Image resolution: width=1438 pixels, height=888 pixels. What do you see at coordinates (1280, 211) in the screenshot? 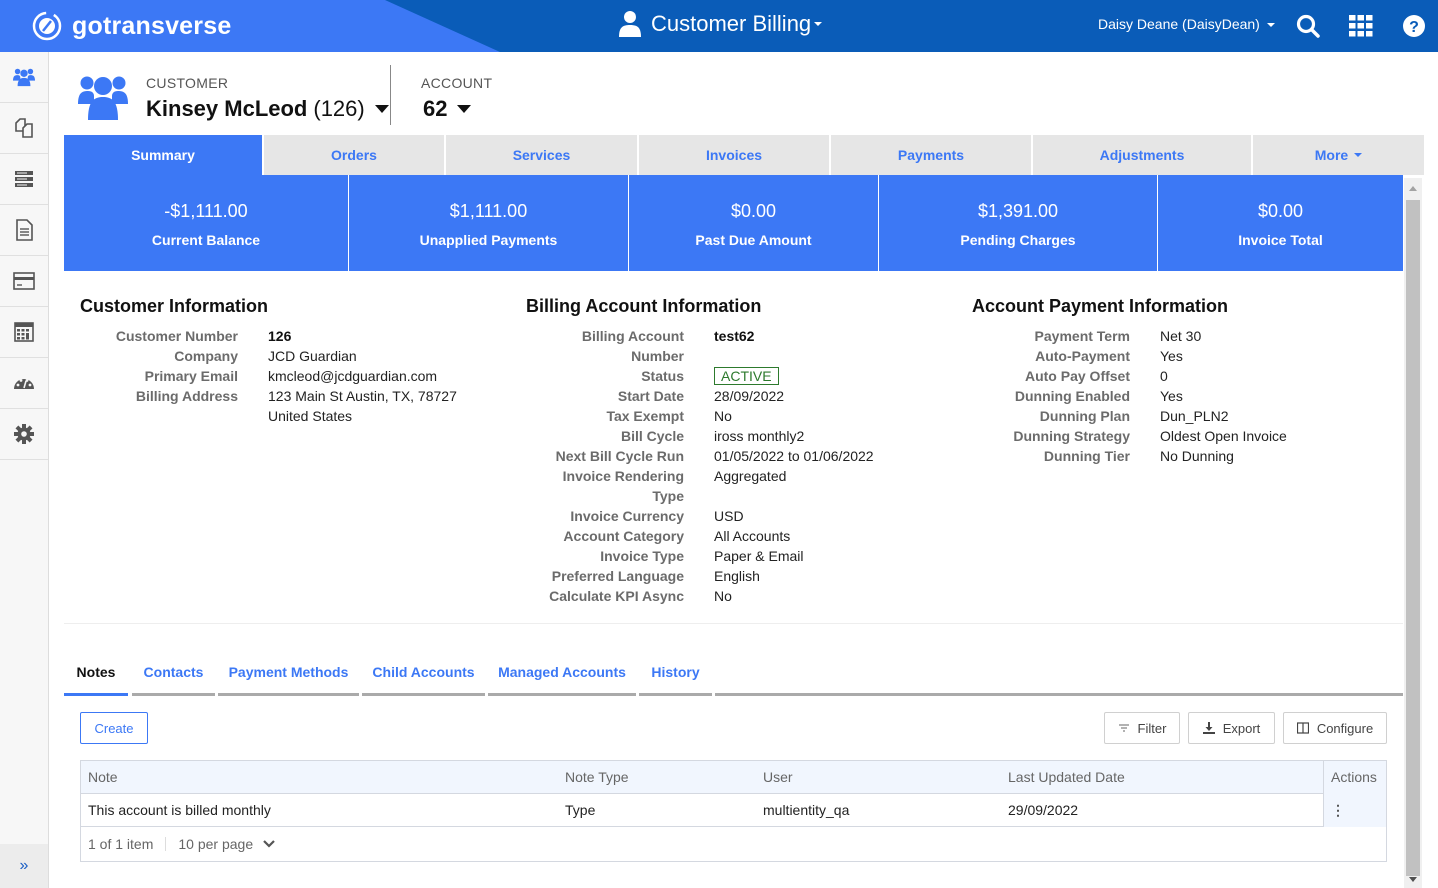
I see `kpi-value: $0.00` at bounding box center [1280, 211].